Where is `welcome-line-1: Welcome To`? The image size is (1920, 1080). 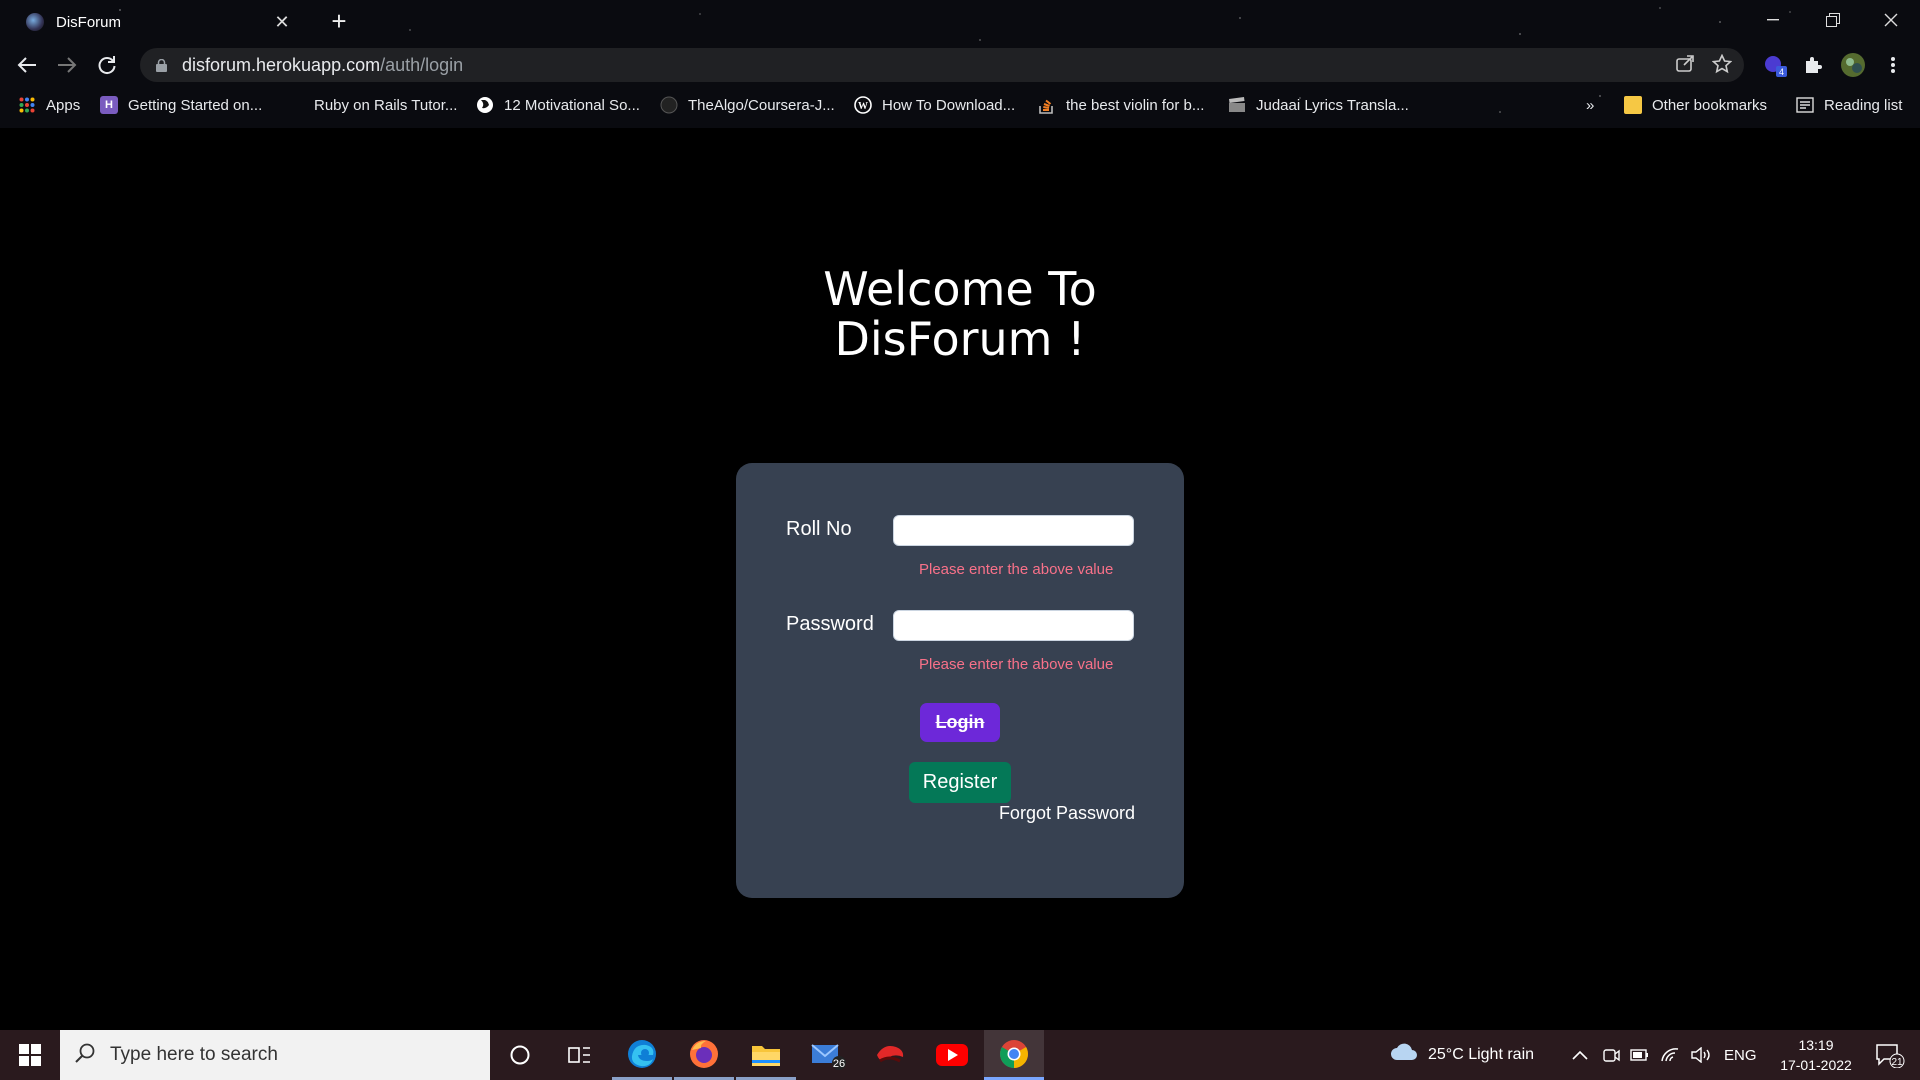 welcome-line-1: Welcome To is located at coordinates (960, 289).